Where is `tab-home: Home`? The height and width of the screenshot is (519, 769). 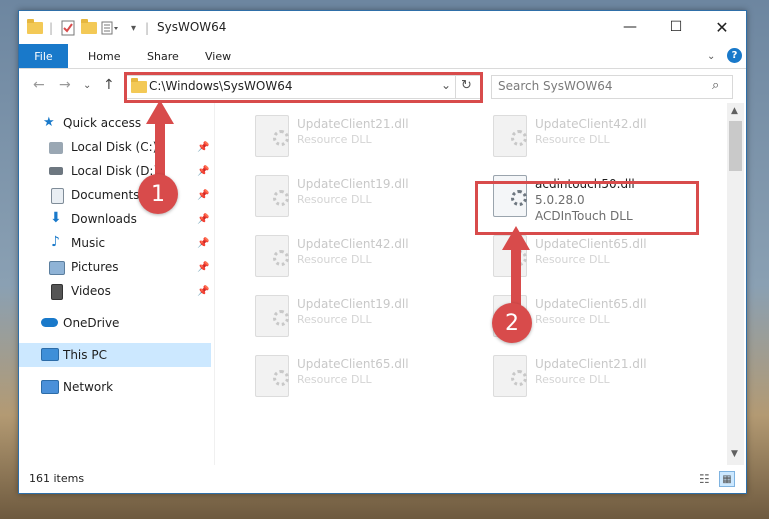 tab-home: Home is located at coordinates (104, 56).